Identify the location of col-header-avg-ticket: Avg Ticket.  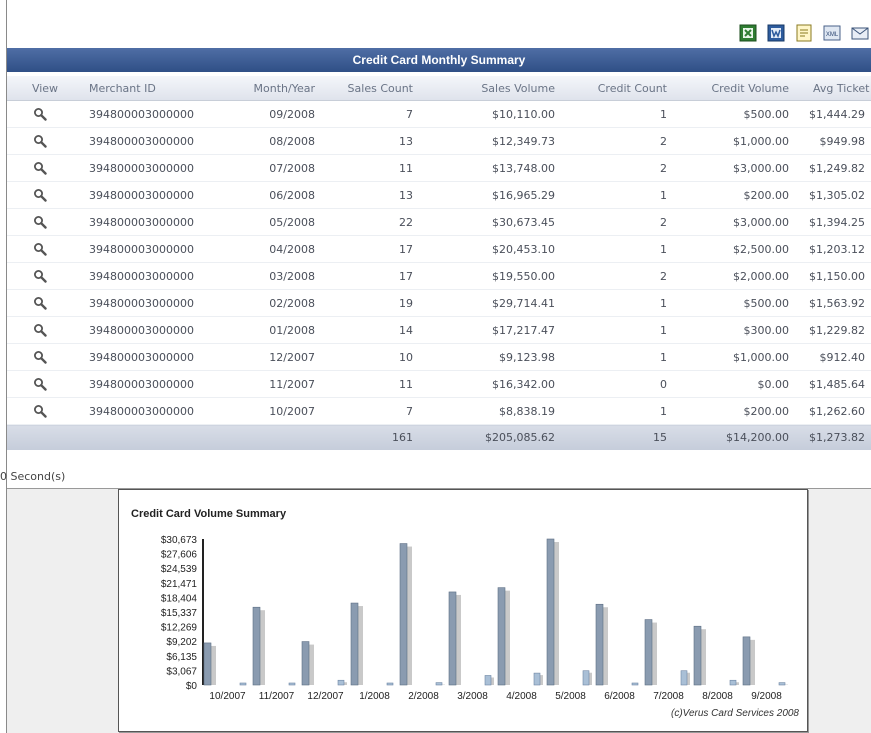
(833, 88).